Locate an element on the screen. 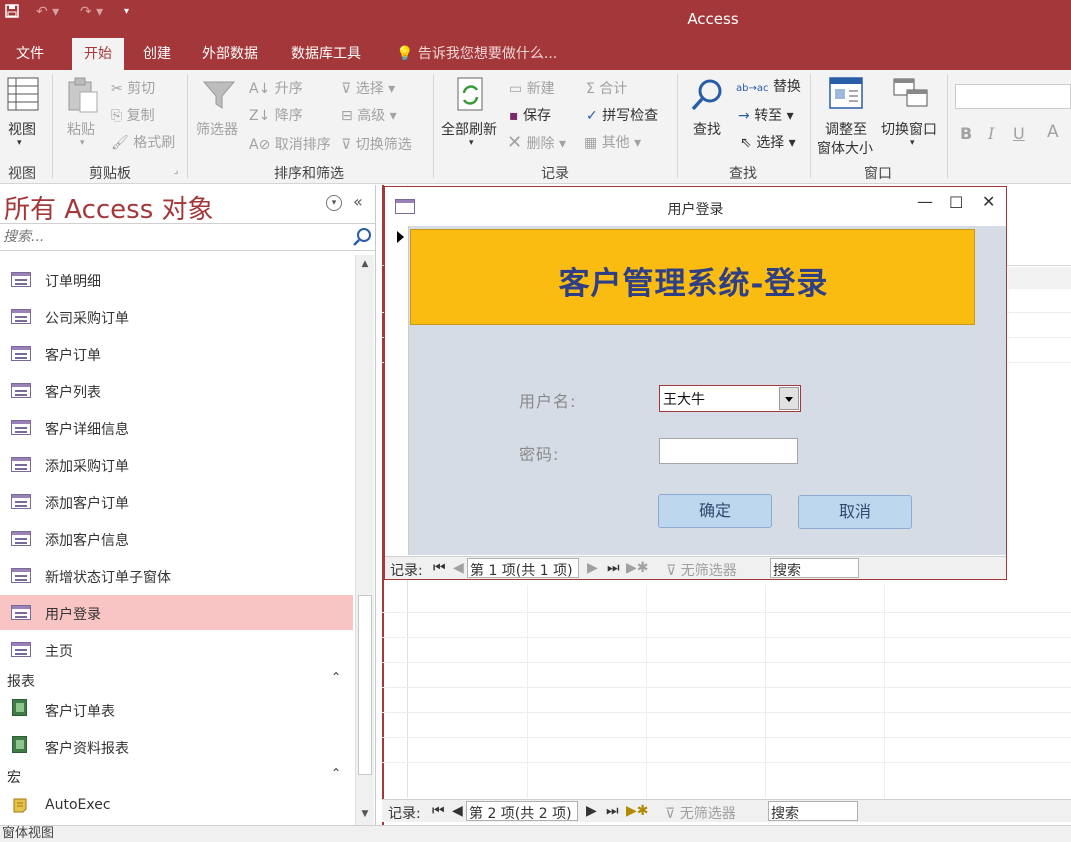 The width and height of the screenshot is (1071, 842). nav-scrollbar: ▲ ▼ is located at coordinates (364, 540).